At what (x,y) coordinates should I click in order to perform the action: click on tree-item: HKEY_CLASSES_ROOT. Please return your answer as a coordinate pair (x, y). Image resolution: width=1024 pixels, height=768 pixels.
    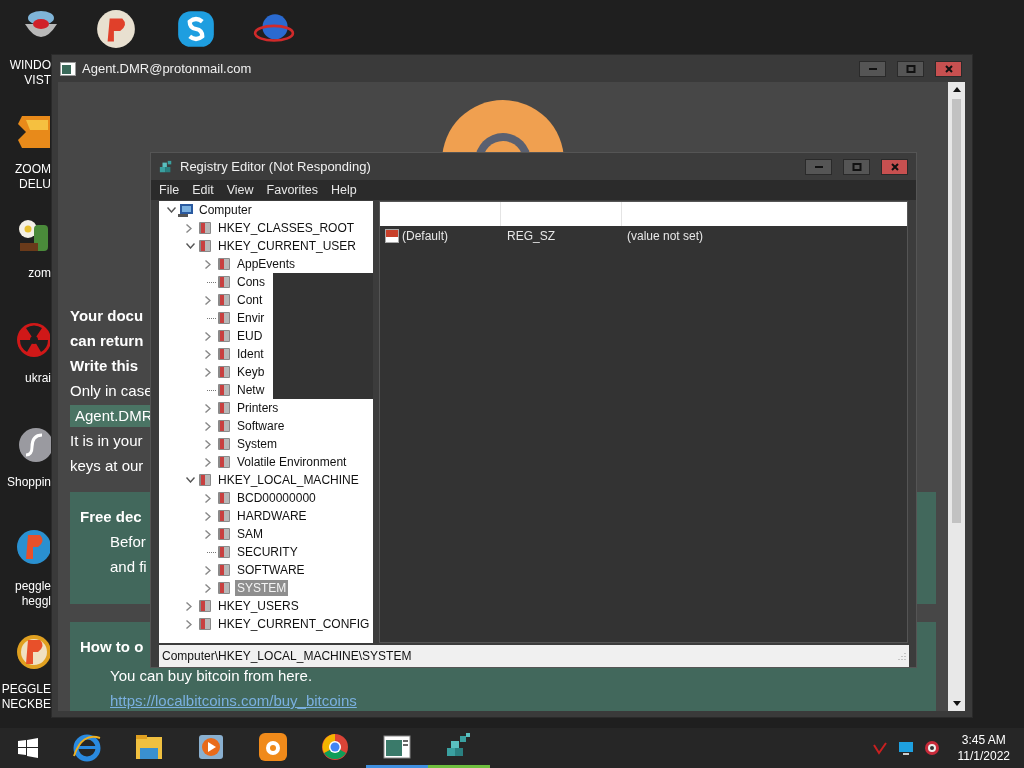
    Looking at the image, I should click on (286, 228).